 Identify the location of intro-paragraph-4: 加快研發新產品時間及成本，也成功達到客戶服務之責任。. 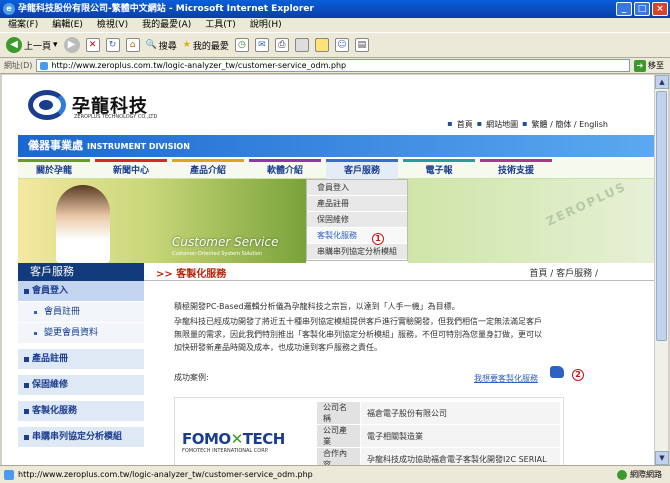
(278, 347).